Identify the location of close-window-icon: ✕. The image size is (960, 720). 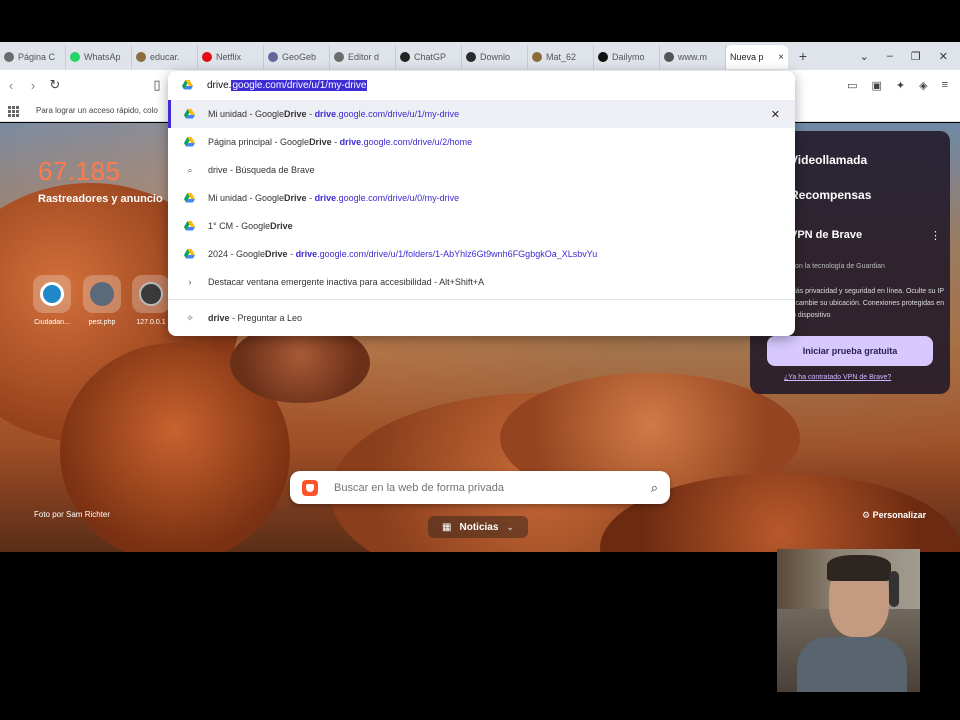
(943, 56).